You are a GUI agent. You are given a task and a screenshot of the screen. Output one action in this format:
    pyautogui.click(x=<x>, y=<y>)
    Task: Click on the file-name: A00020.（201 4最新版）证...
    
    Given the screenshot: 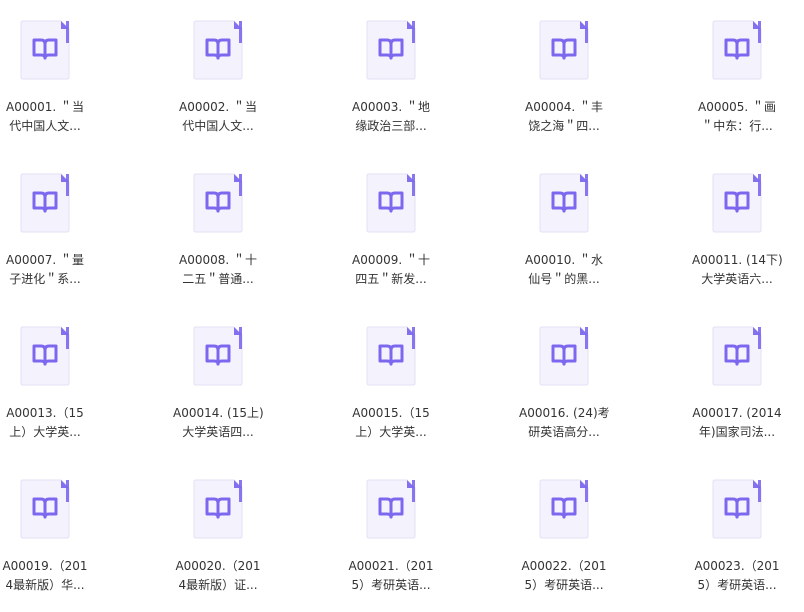 What is the action you would take?
    pyautogui.click(x=218, y=576)
    